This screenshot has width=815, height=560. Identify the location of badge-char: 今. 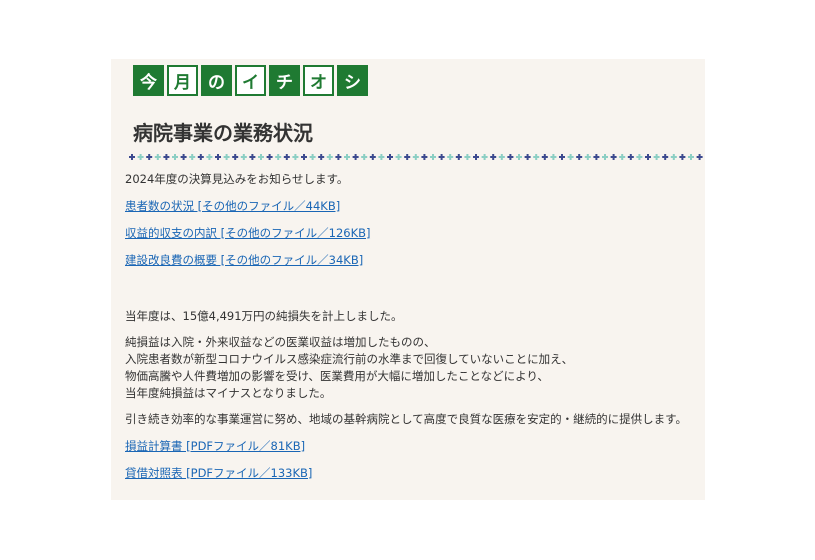
(148, 80).